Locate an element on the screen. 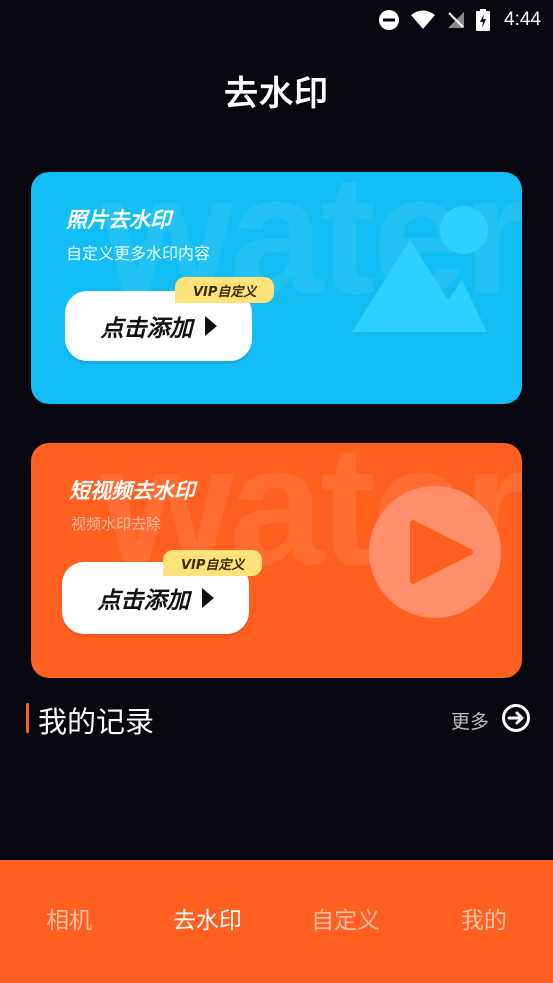  more-label: 更多 is located at coordinates (469, 722).